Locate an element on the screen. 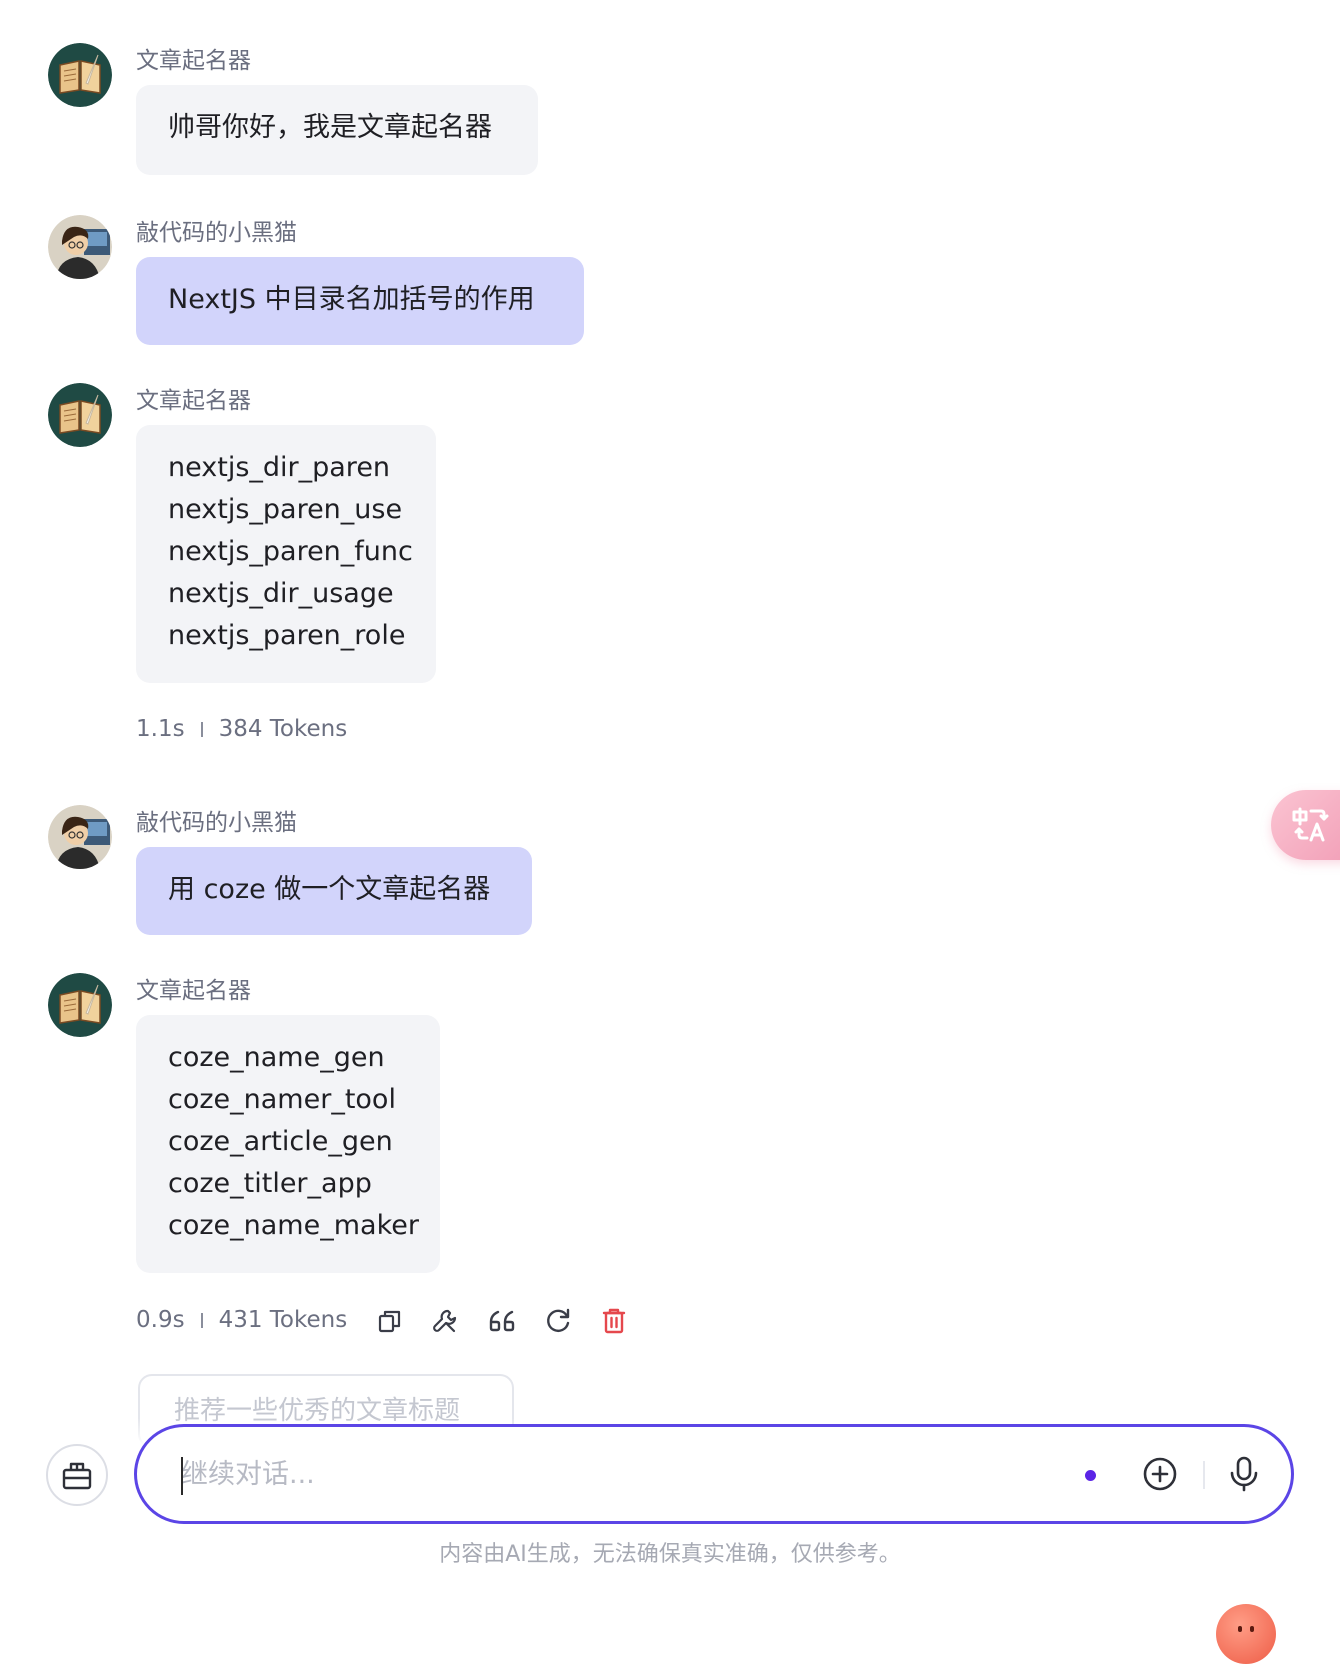 This screenshot has width=1340, height=1664. message-line: coze_article_gen is located at coordinates (280, 1141).